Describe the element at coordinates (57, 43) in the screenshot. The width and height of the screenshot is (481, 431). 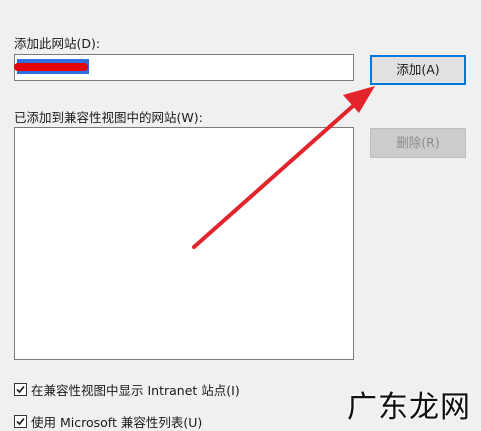
I see `add-site-label: 添加此网站(D):` at that location.